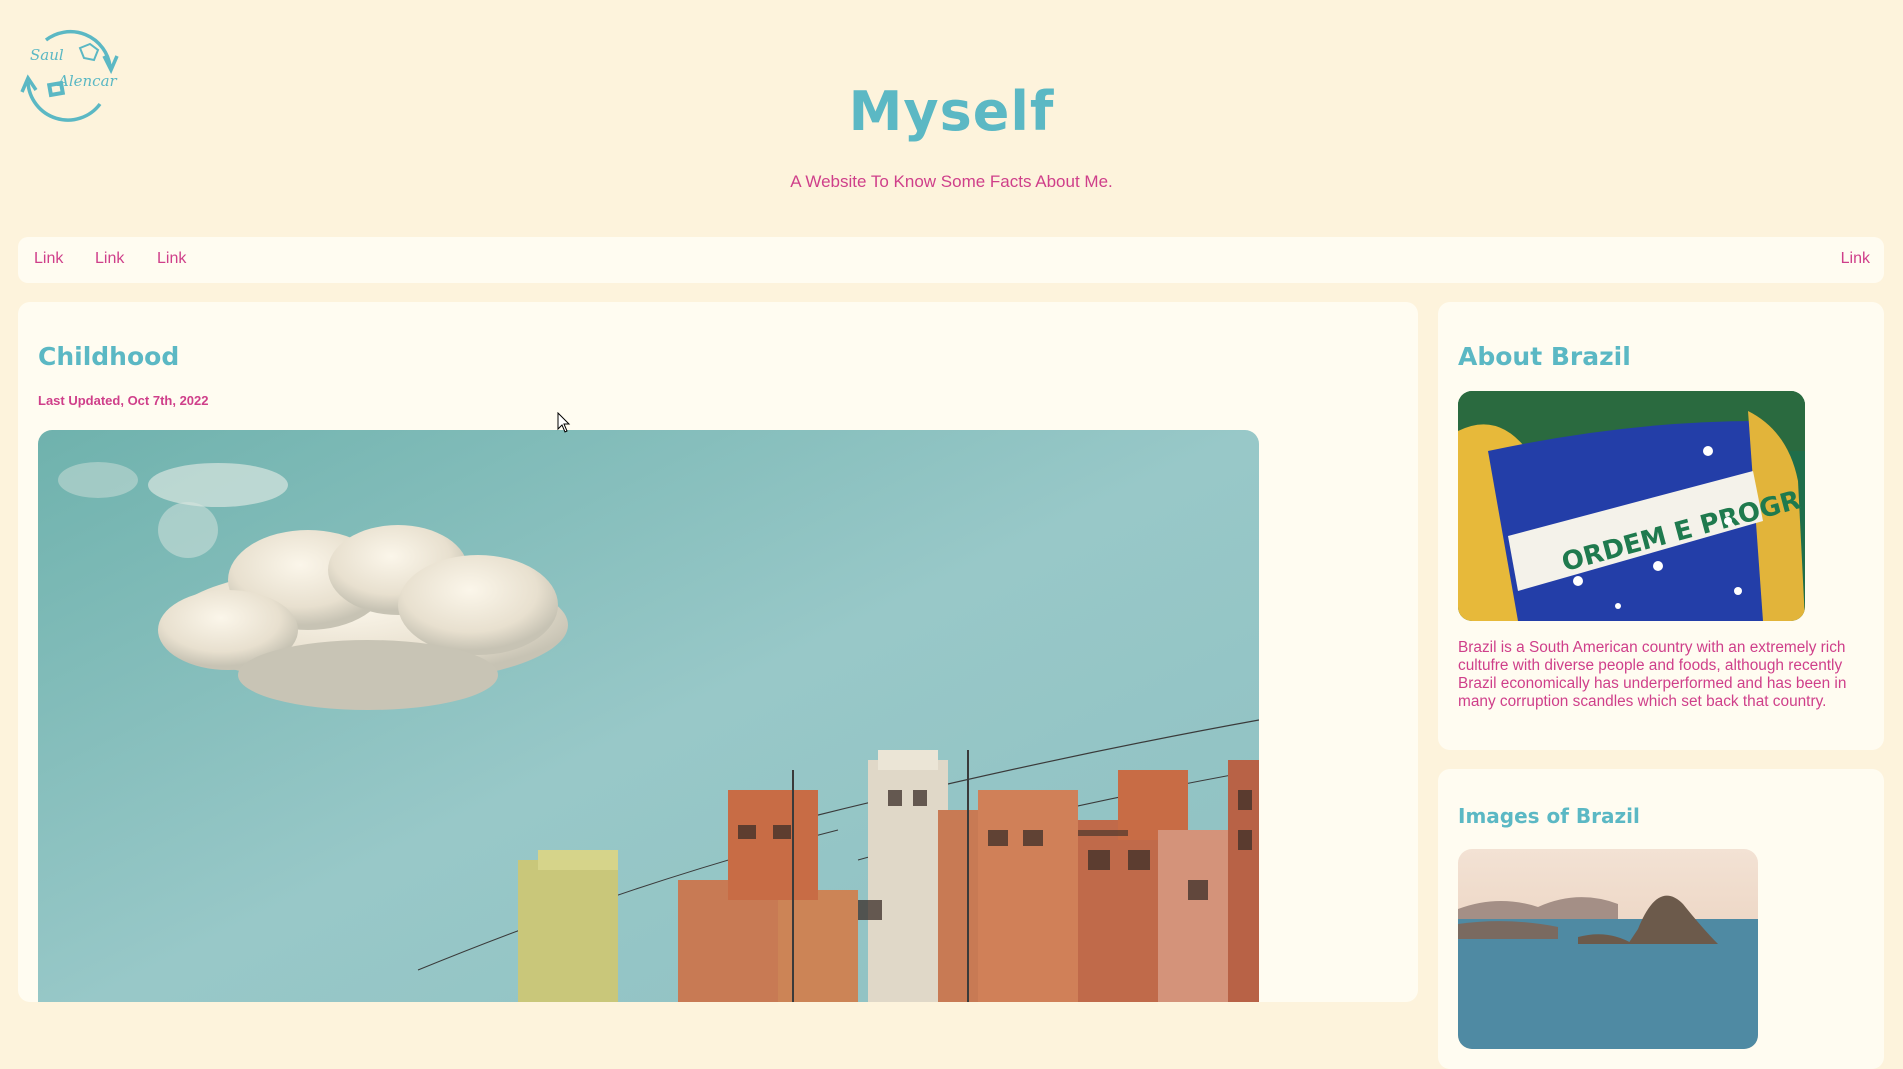 This screenshot has height=1069, width=1903. I want to click on navbar: Link Link Link Link, so click(951, 260).